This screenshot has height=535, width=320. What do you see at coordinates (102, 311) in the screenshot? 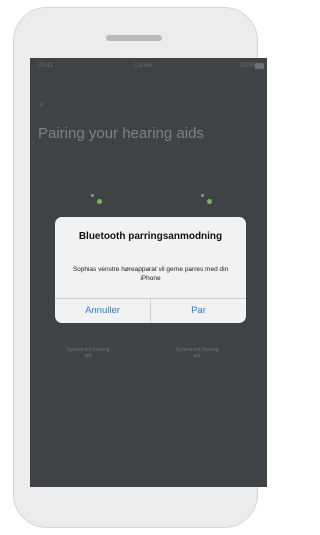
I see `cancel-button: Annuller` at bounding box center [102, 311].